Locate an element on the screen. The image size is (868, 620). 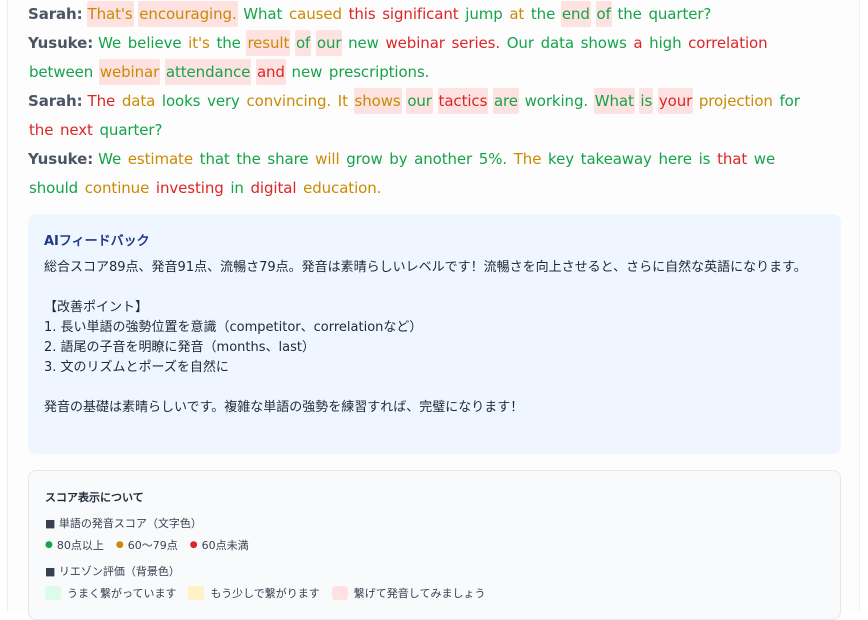
transcript-word: attendance is located at coordinates (208, 72).